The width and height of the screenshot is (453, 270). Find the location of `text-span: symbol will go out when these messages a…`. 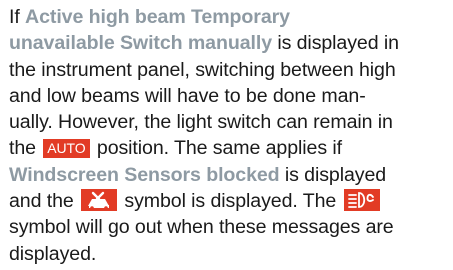

text-span: symbol will go out when these messages a… is located at coordinates (201, 227).